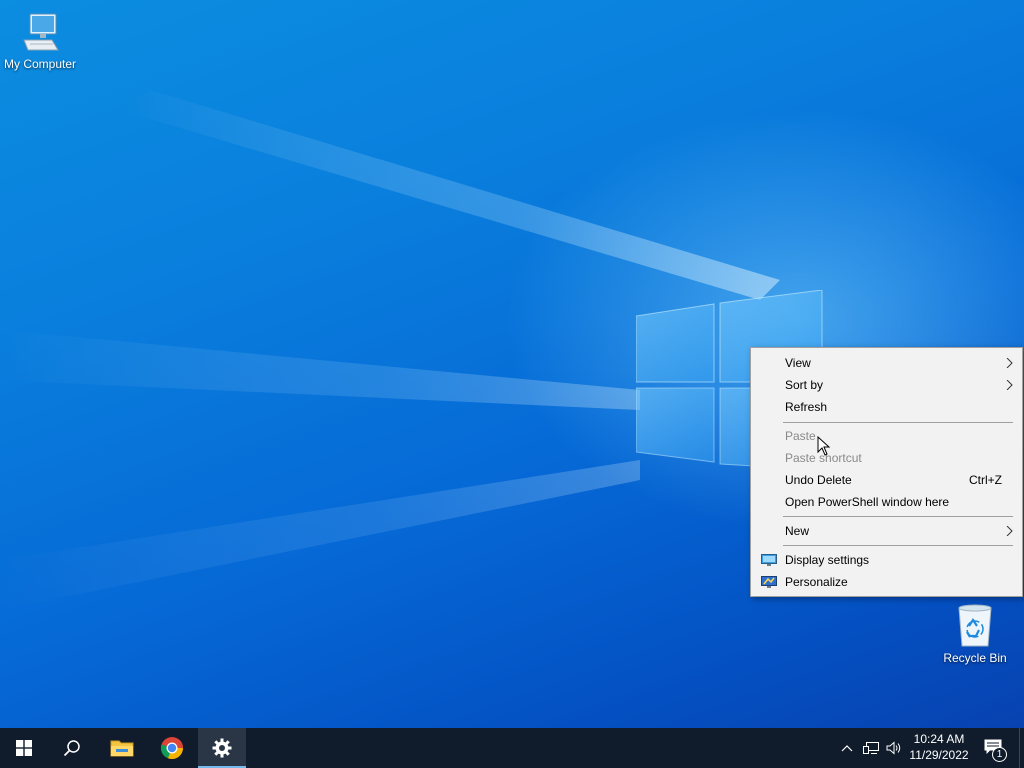 This screenshot has height=768, width=1024. I want to click on taskbar-clock: 10:24 AM 11/29/2022, so click(939, 747).